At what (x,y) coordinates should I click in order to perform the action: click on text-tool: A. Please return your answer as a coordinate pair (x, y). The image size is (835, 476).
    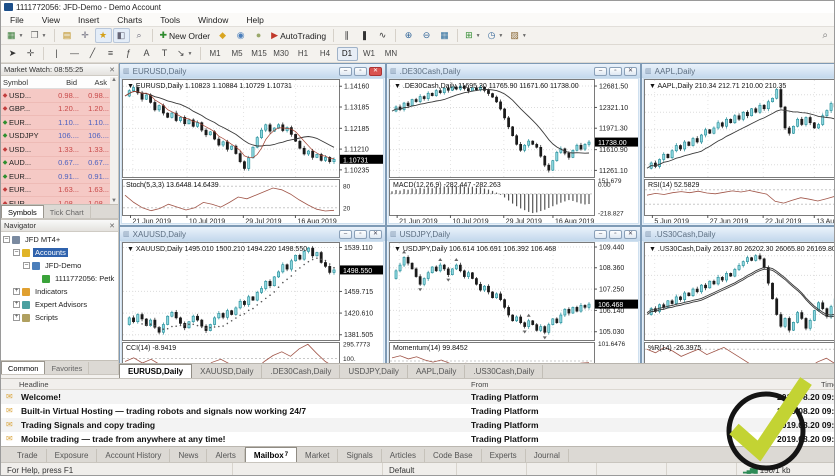
    Looking at the image, I should click on (146, 53).